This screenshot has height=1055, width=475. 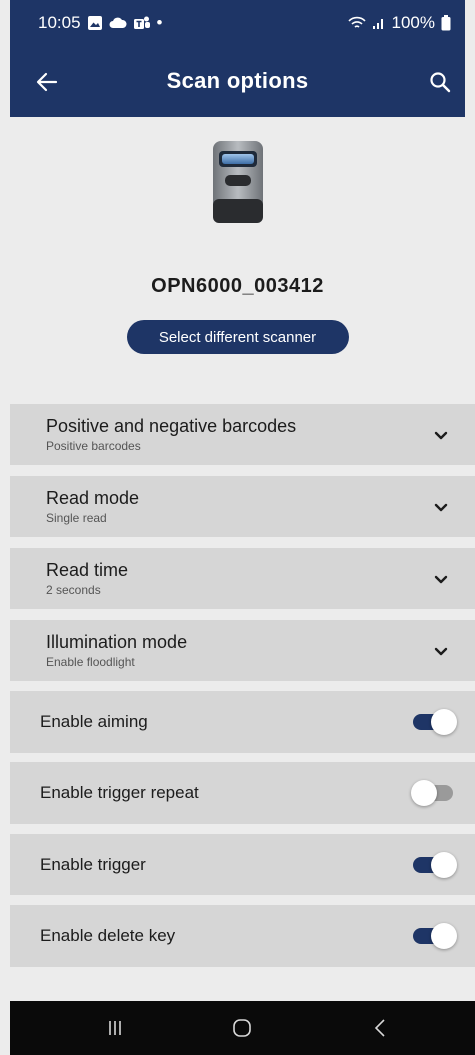 What do you see at coordinates (242, 650) in the screenshot?
I see `setting-illumination-mode: Illumination mode Enable floodlight` at bounding box center [242, 650].